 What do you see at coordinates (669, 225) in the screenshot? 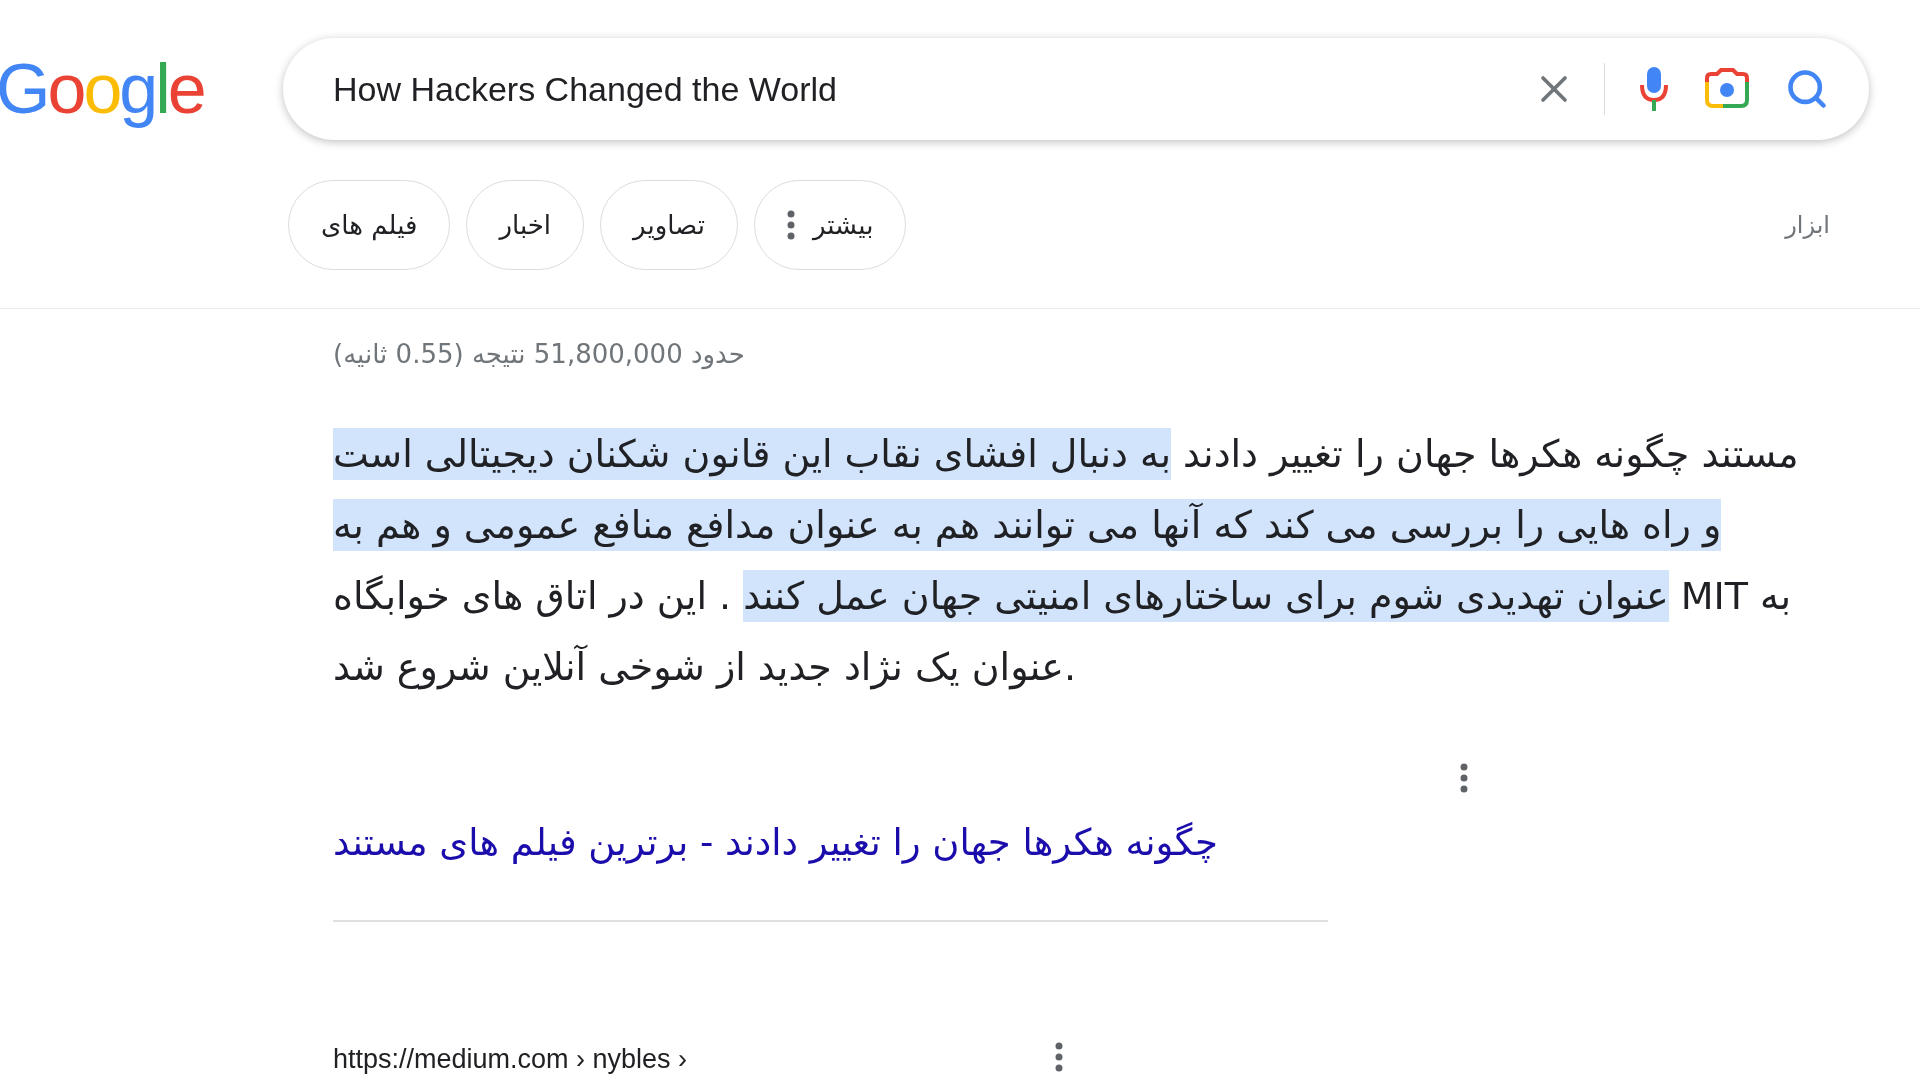
I see `filter-chip: تصاویر` at bounding box center [669, 225].